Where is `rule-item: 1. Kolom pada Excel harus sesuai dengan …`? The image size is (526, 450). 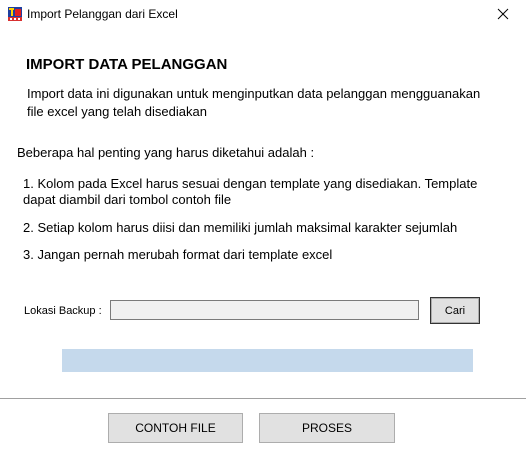
rule-item: 1. Kolom pada Excel harus sesuai dengan … is located at coordinates (250, 191).